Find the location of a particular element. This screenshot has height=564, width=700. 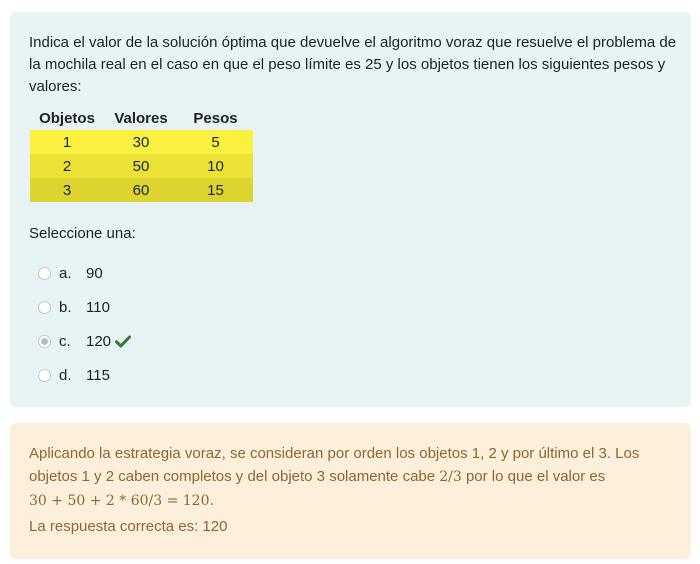

answer-option-d: d. 115 is located at coordinates (74, 375).